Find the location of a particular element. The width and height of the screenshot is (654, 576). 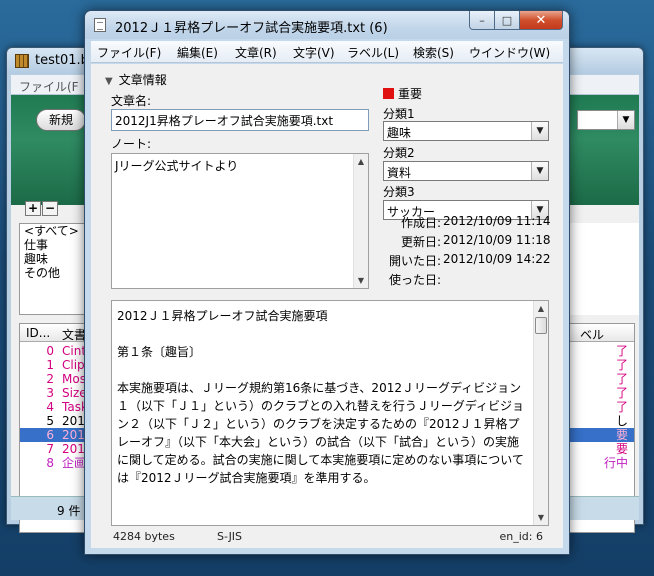

used-label: 使った日: is located at coordinates (414, 280).